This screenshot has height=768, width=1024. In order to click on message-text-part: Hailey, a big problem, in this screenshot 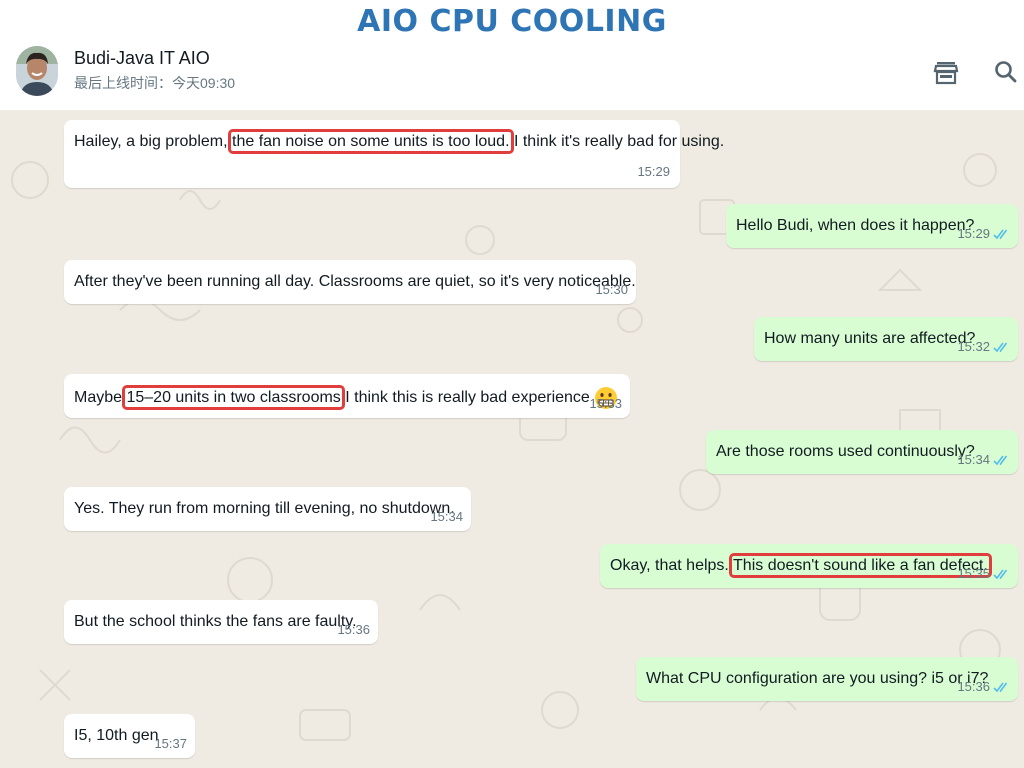, I will do `click(153, 141)`.